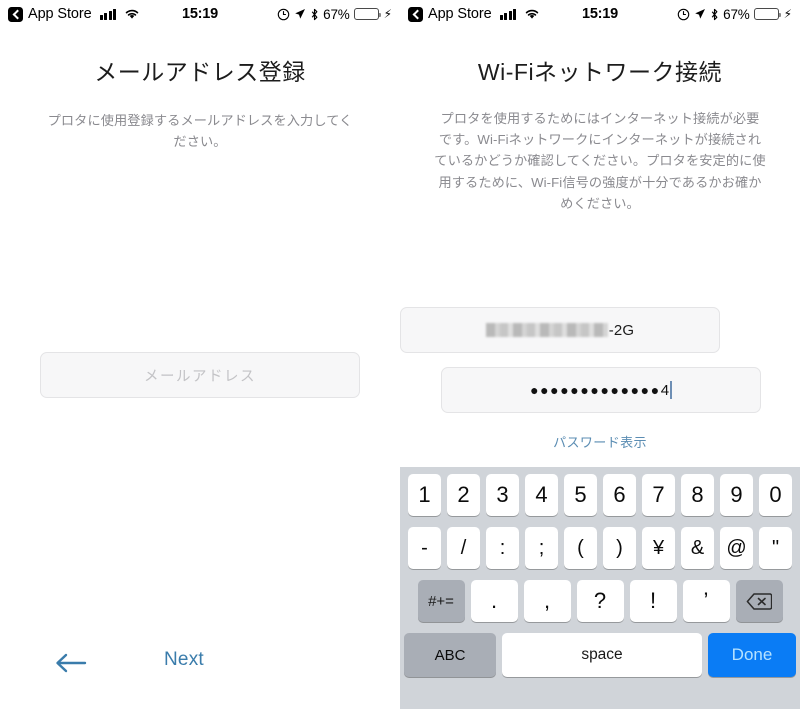  I want to click on key-ampersand: &, so click(697, 548).